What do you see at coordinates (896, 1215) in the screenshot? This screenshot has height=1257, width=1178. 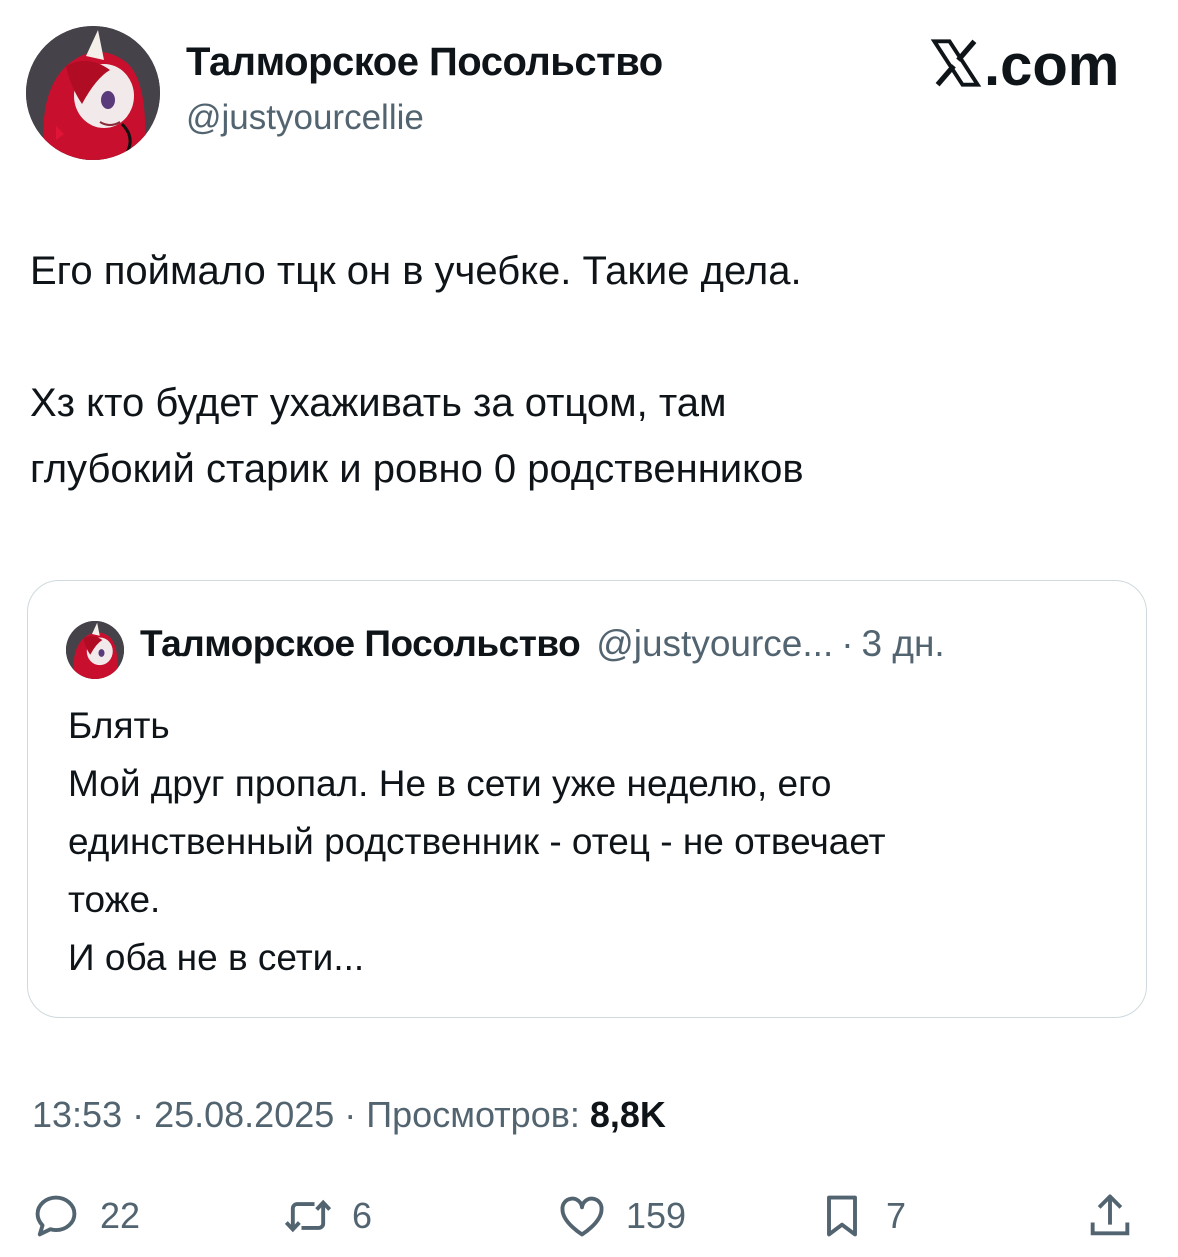 I see `bookmark-count: 7` at bounding box center [896, 1215].